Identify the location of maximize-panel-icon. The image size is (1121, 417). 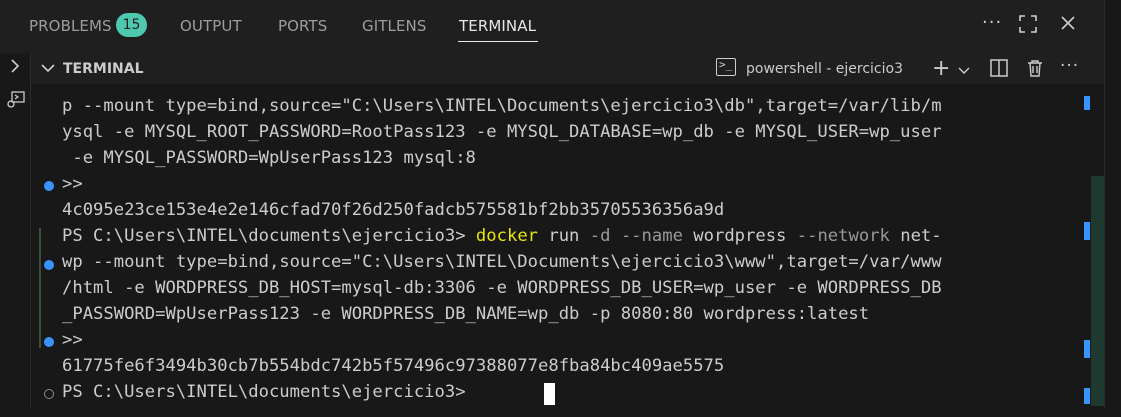
(1028, 26).